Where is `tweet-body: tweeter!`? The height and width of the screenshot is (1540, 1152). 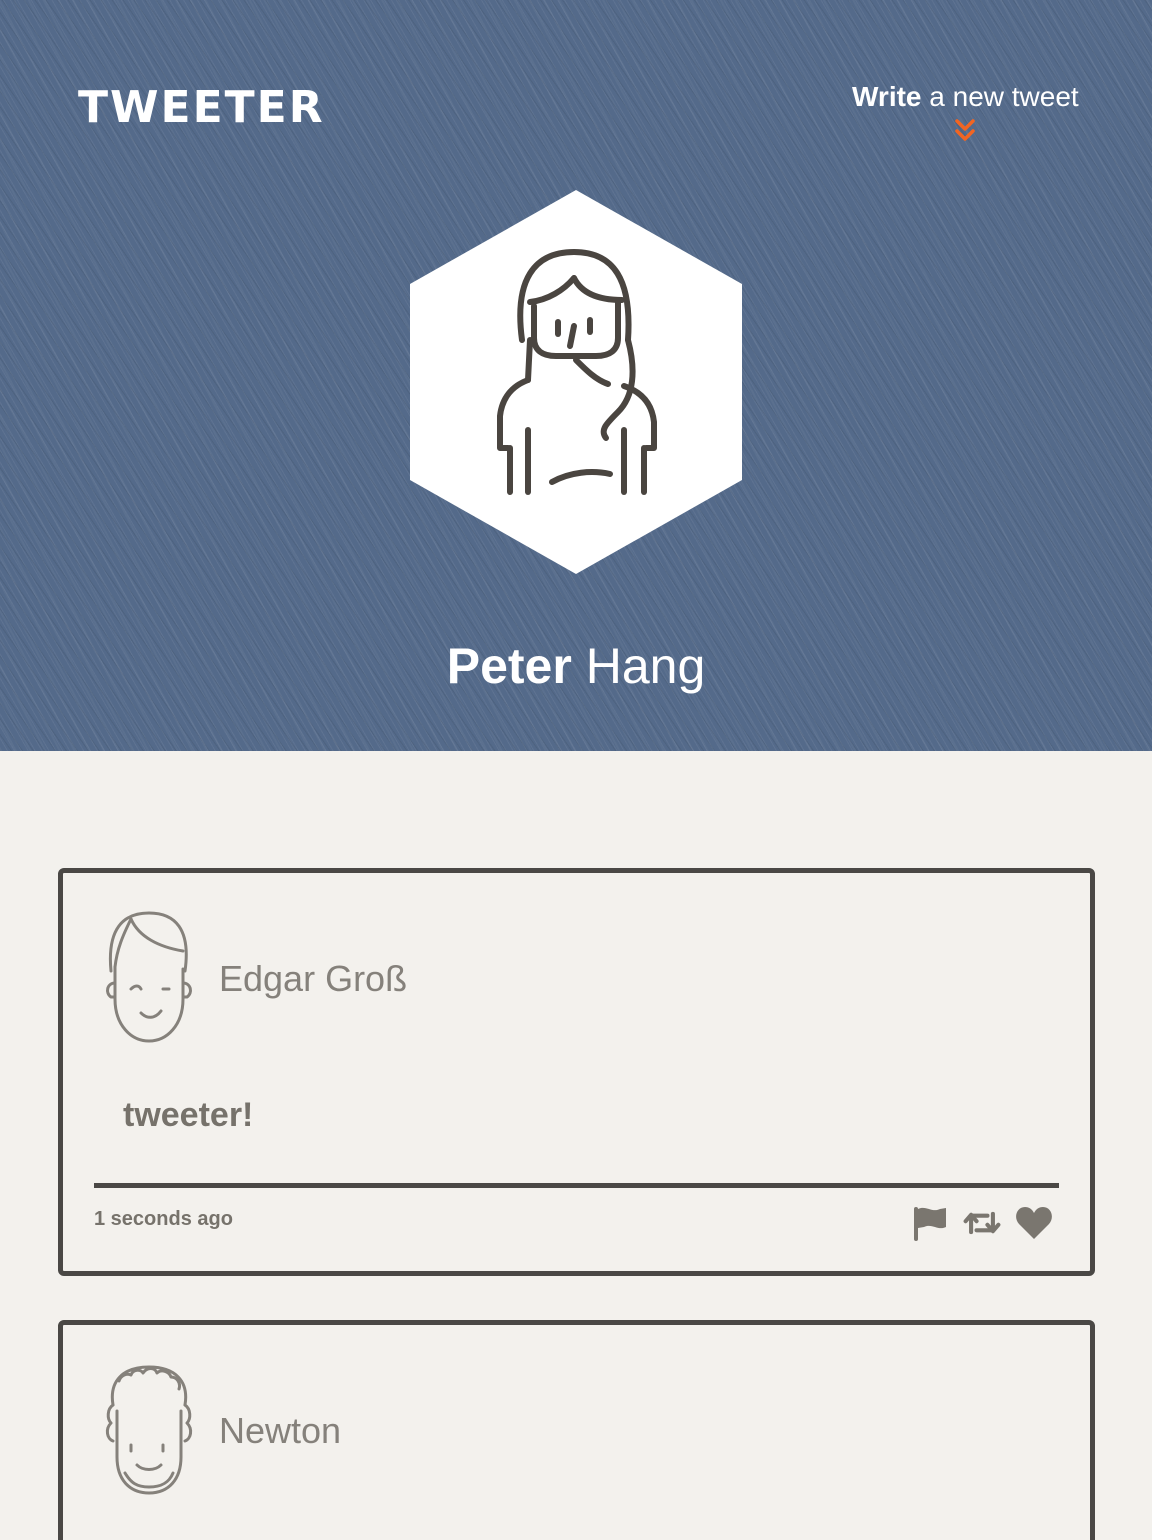 tweet-body: tweeter! is located at coordinates (188, 1115).